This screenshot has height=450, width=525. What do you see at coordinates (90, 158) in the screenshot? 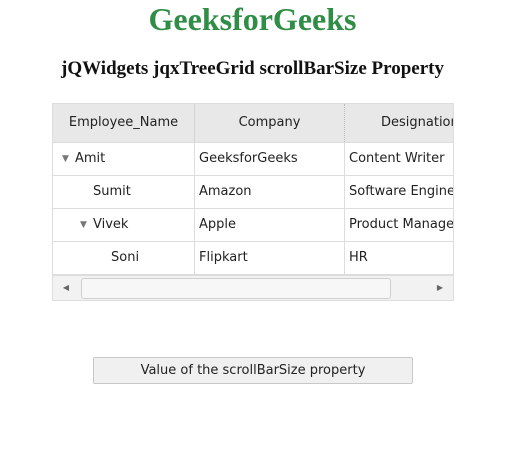
I see `employee-name: Amit` at bounding box center [90, 158].